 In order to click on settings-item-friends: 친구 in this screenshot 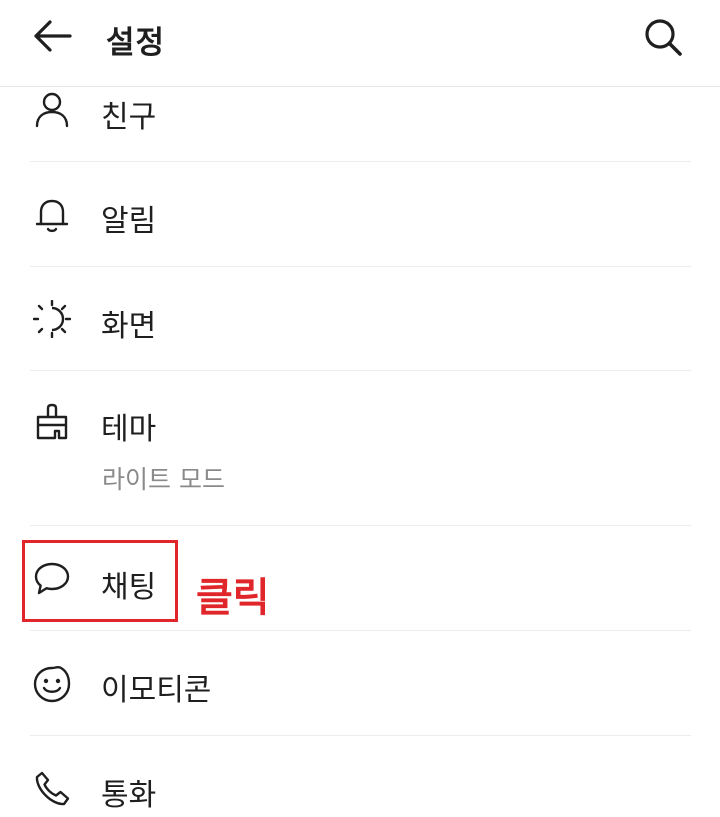, I will do `click(360, 124)`.